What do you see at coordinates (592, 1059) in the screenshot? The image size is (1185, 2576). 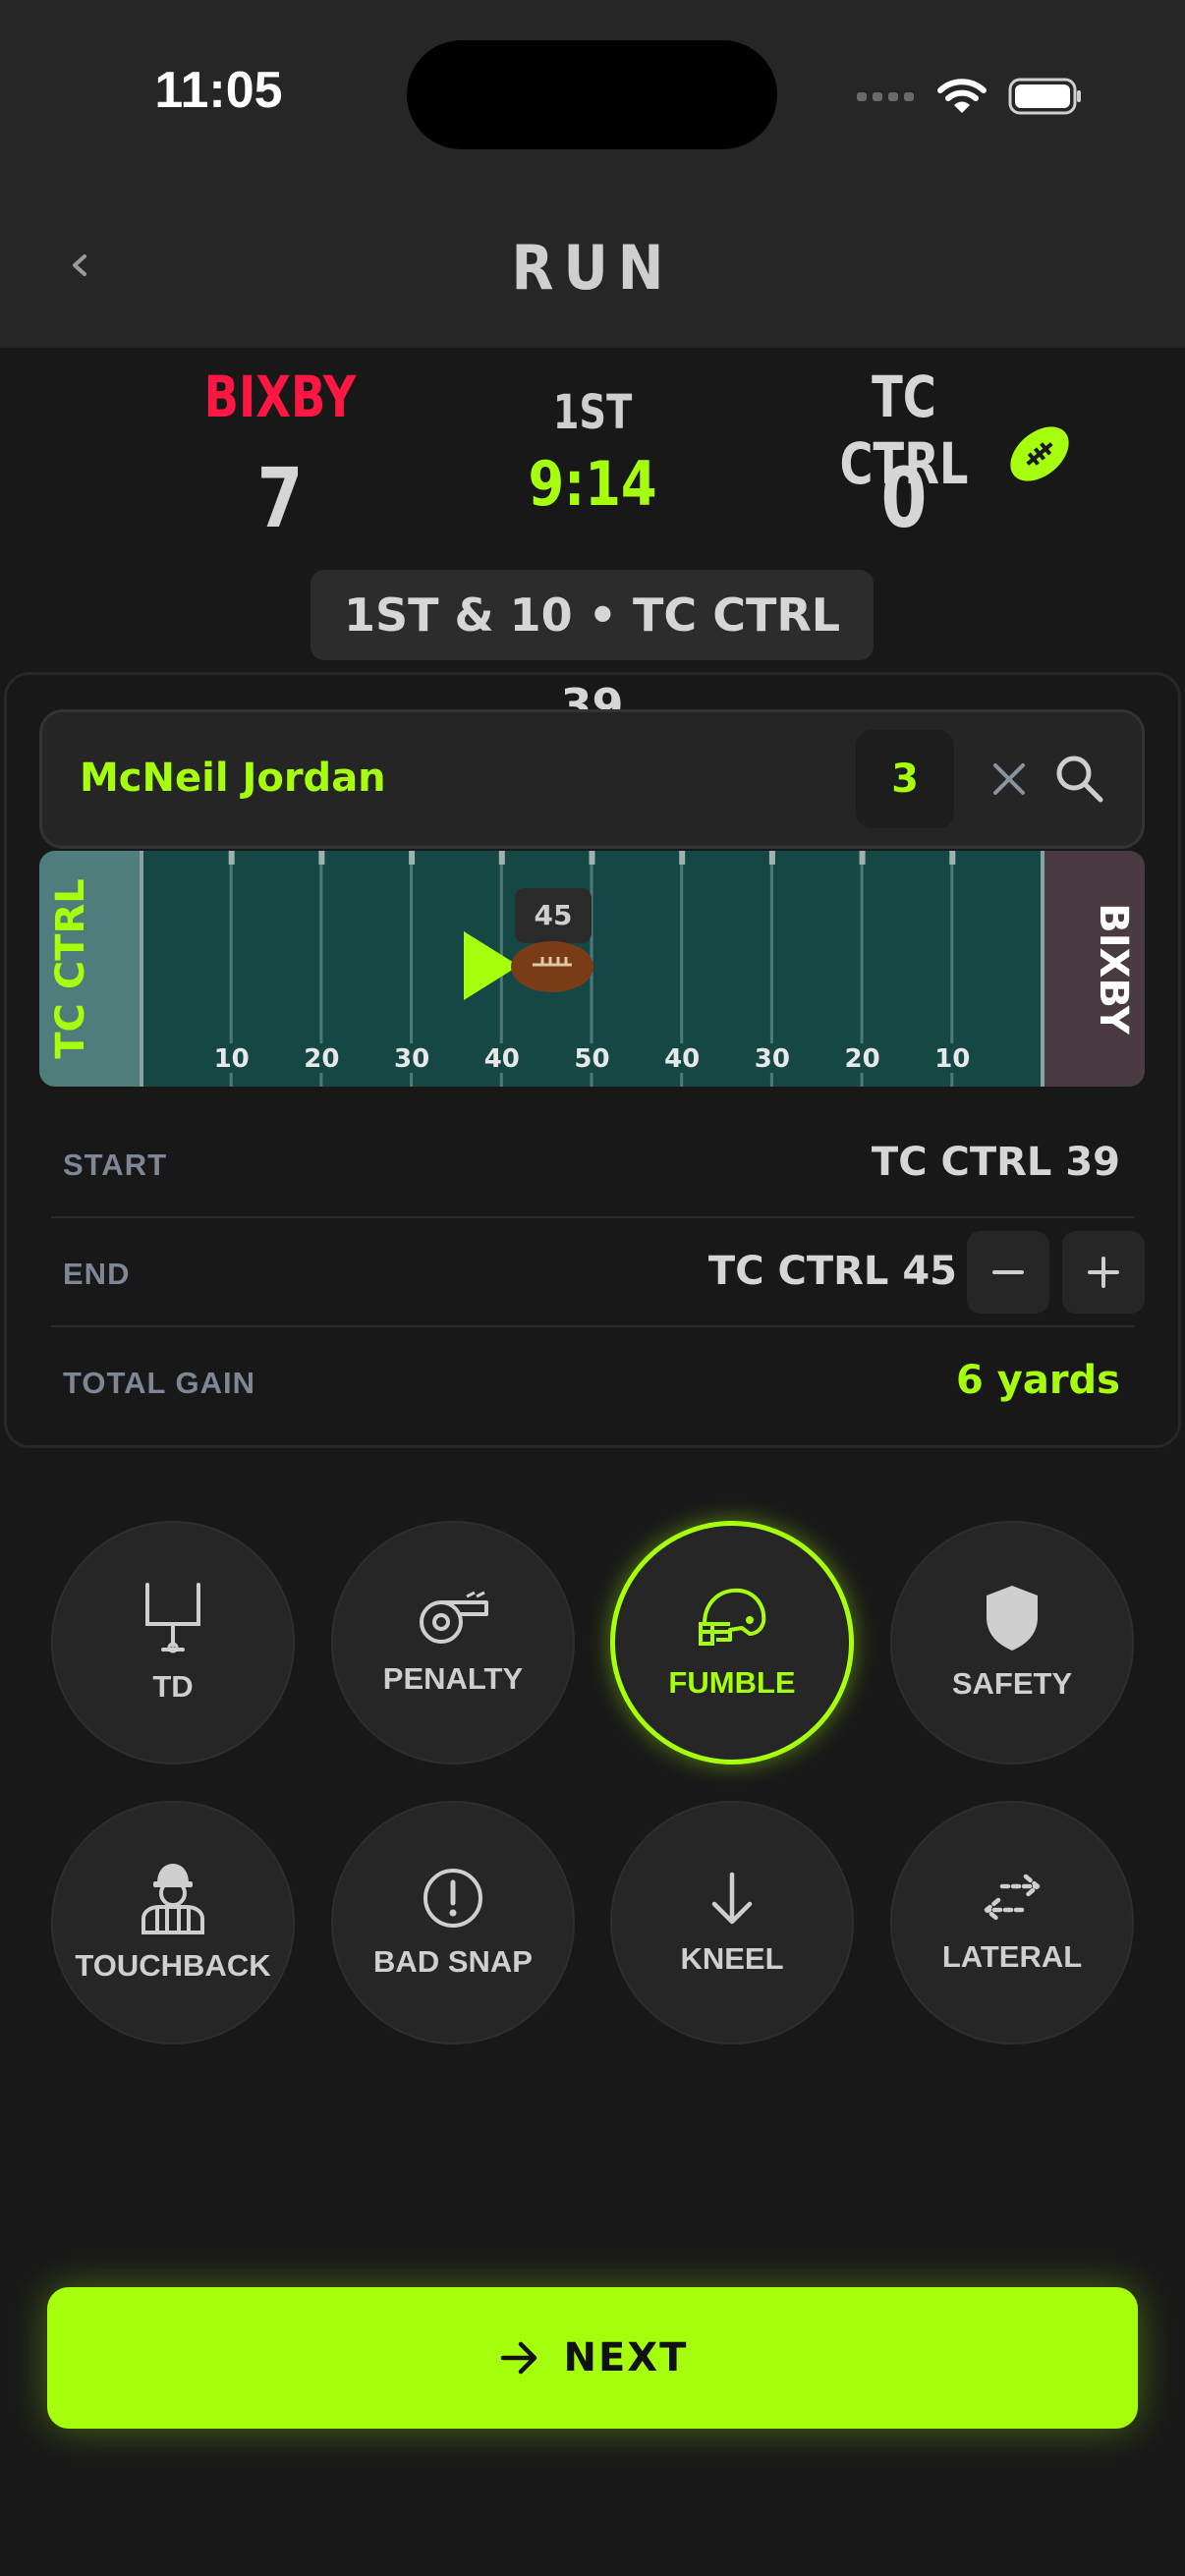 I see `yard-label: 50` at bounding box center [592, 1059].